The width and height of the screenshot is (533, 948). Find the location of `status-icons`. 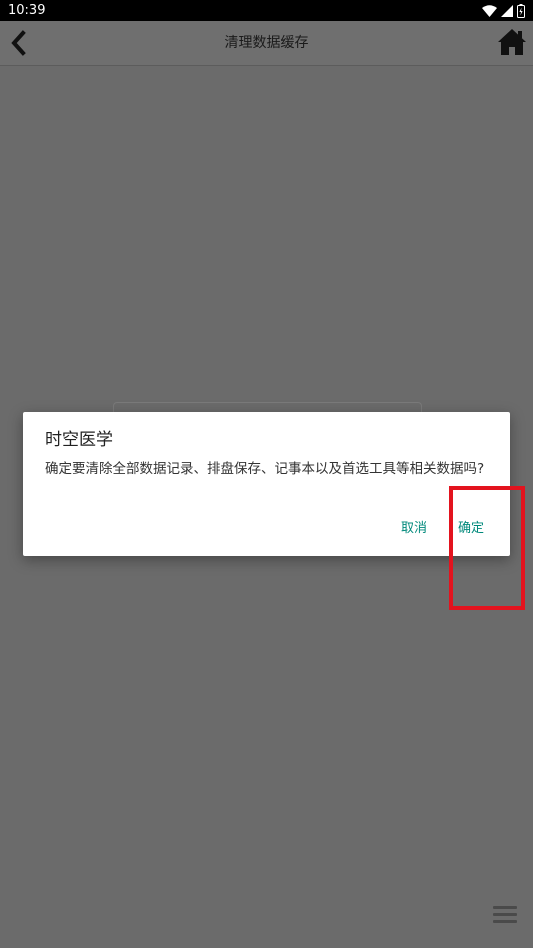

status-icons is located at coordinates (503, 10).